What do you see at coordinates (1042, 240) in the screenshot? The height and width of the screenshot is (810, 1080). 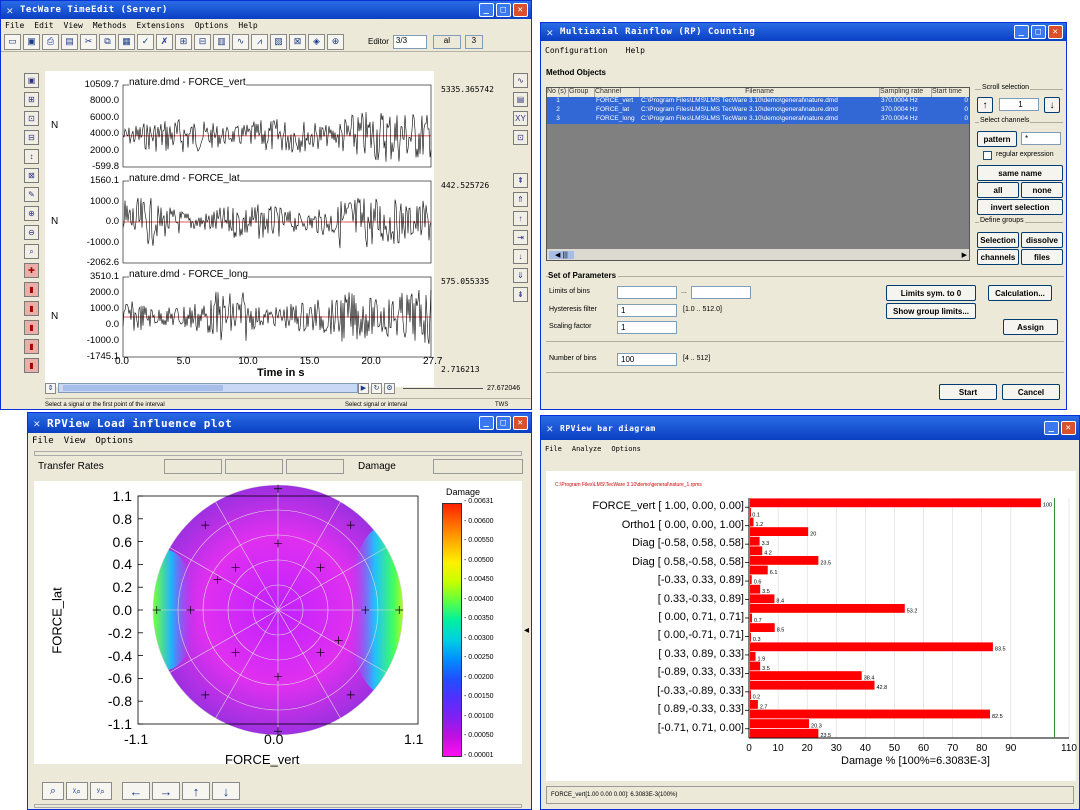 I see `dissolve-button: dissolve` at bounding box center [1042, 240].